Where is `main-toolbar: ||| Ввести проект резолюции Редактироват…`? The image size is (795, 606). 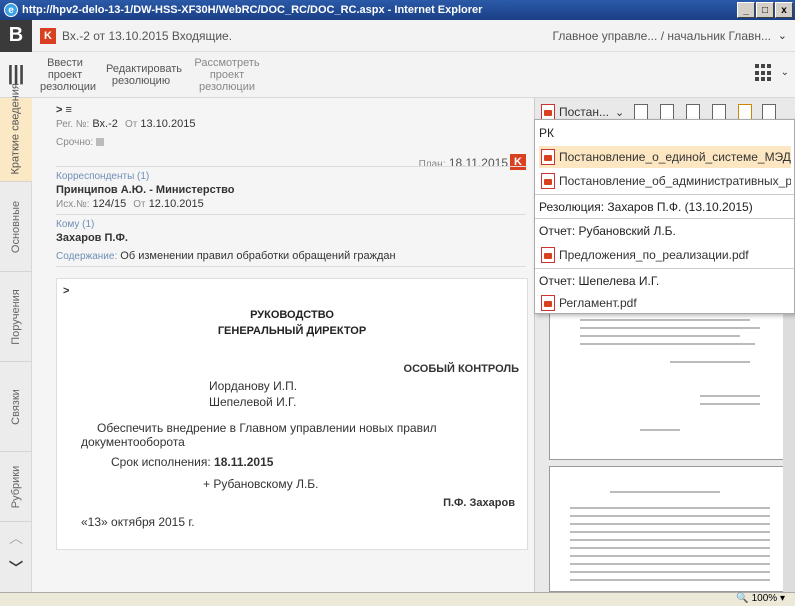 main-toolbar: ||| Ввести проект резолюции Редактироват… is located at coordinates (397, 75).